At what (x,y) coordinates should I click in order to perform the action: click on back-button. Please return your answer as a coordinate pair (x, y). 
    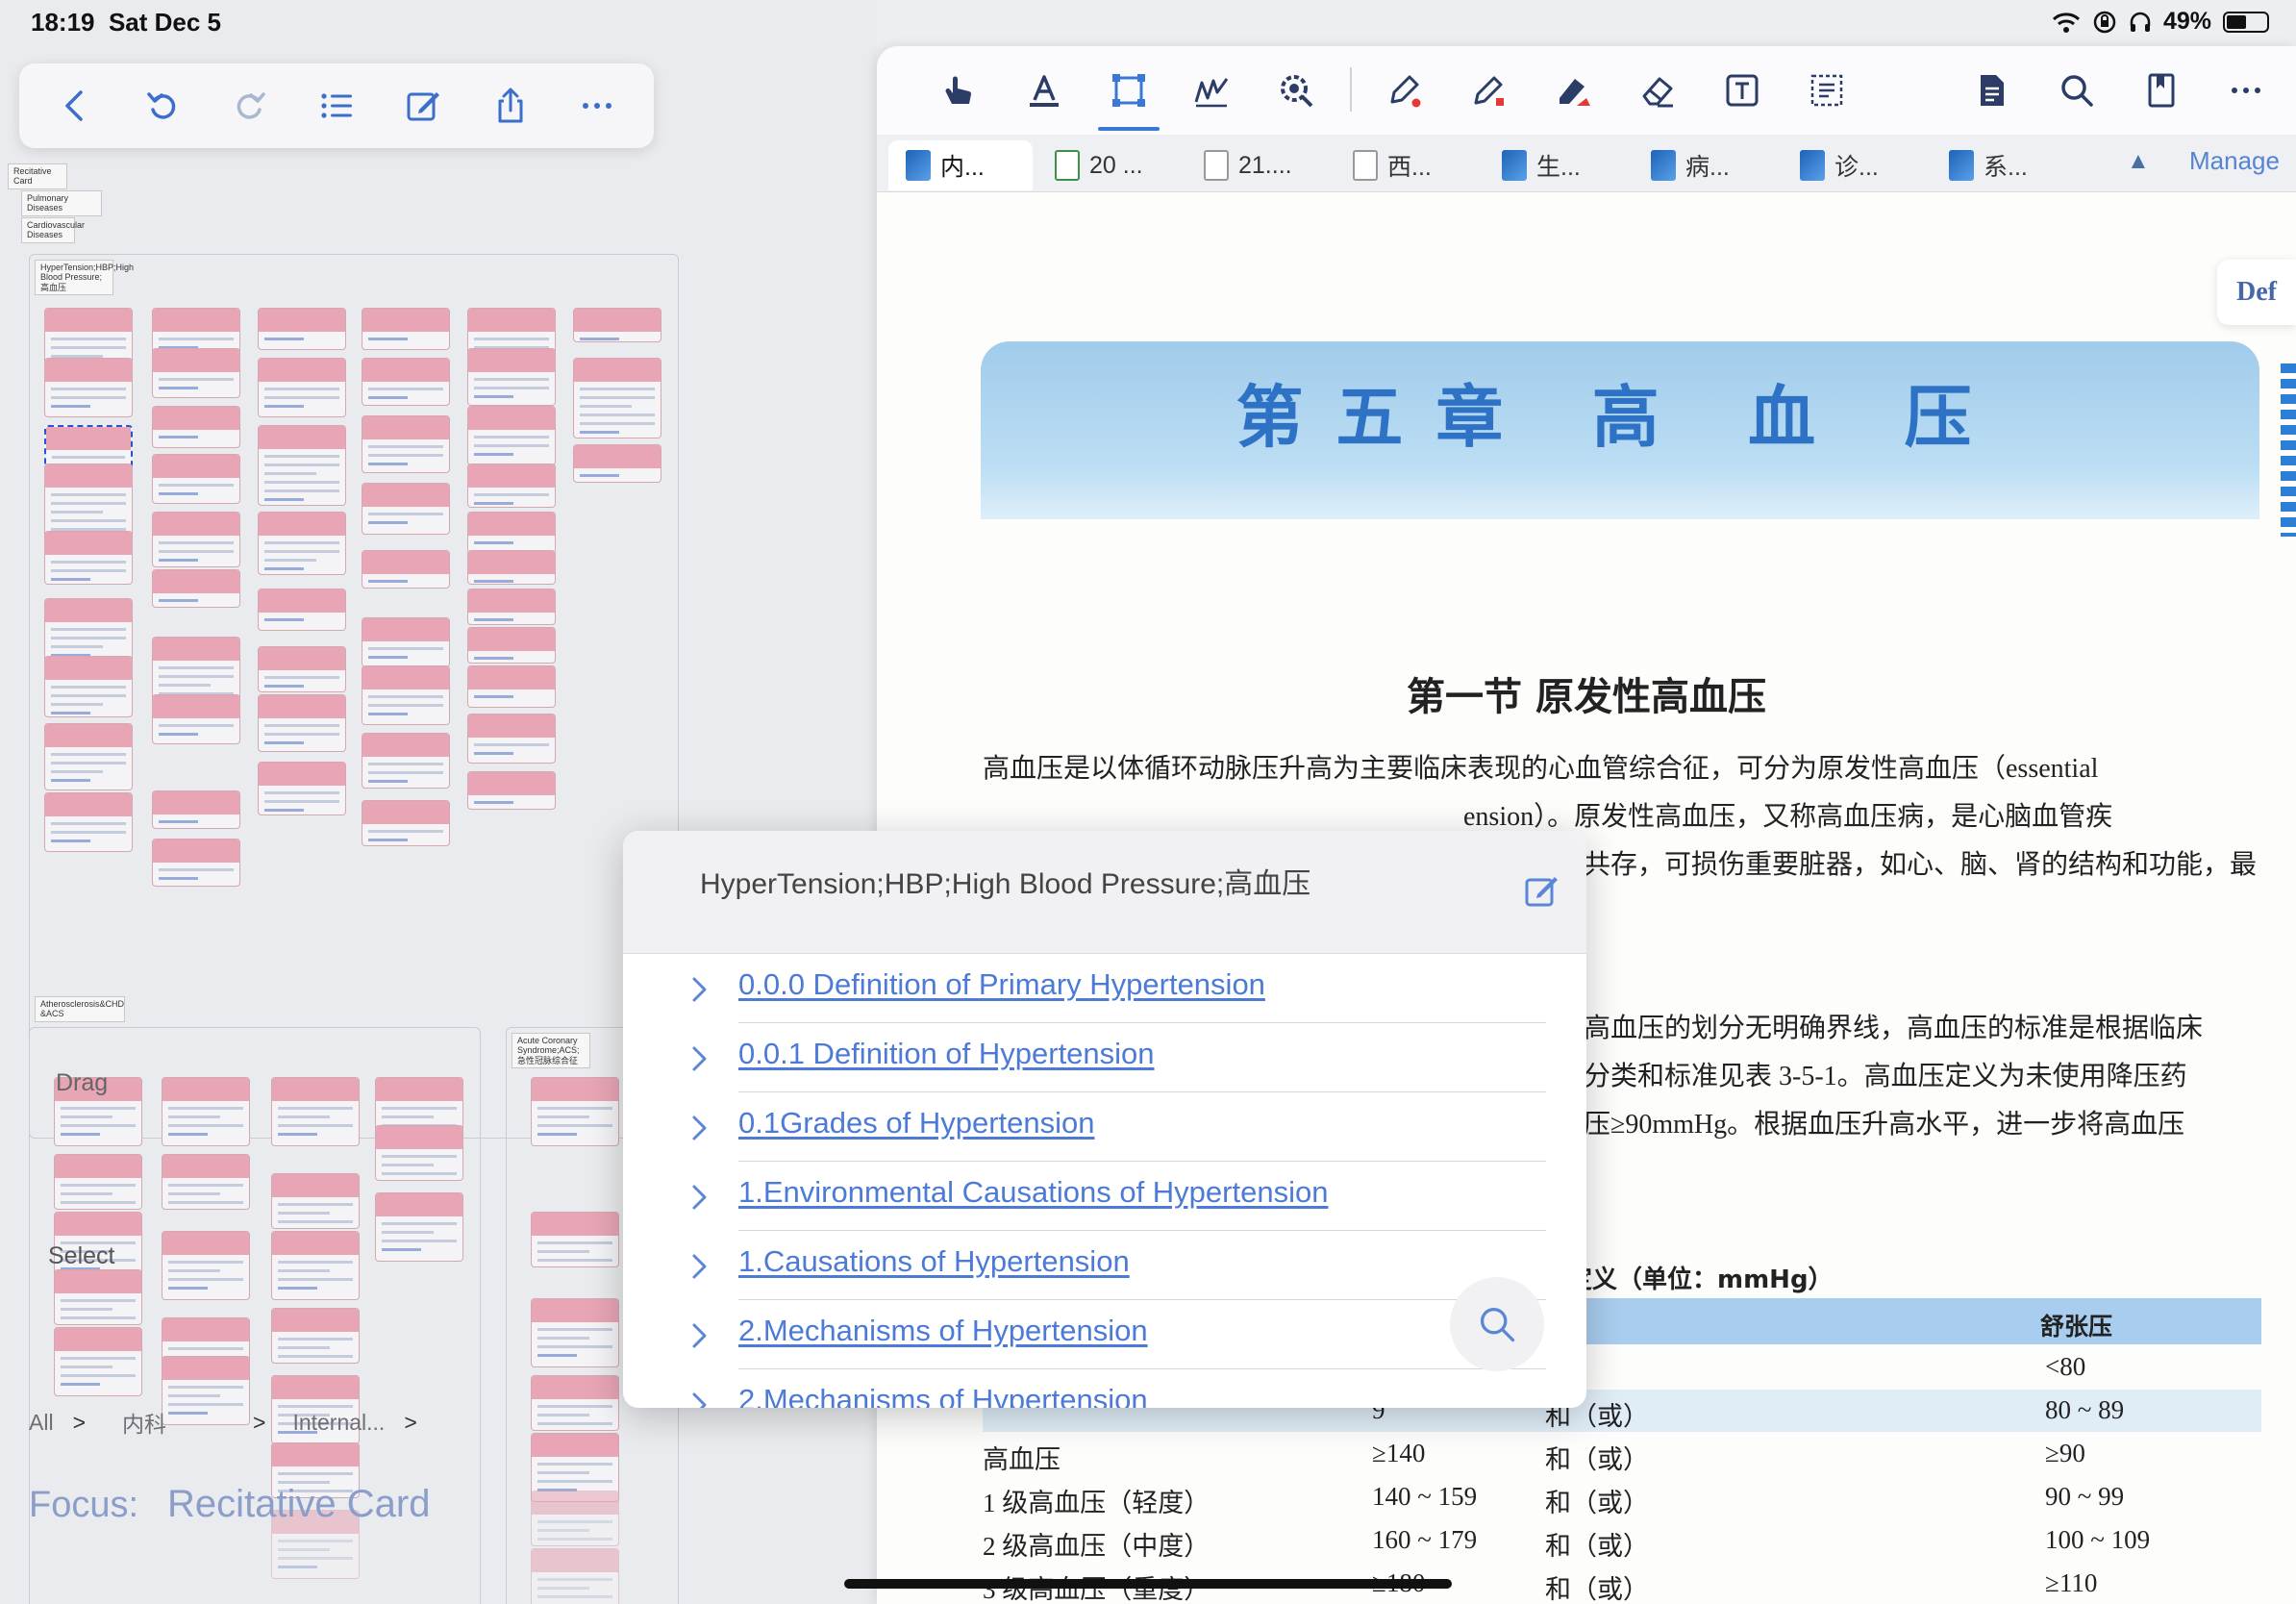
    Looking at the image, I should click on (76, 106).